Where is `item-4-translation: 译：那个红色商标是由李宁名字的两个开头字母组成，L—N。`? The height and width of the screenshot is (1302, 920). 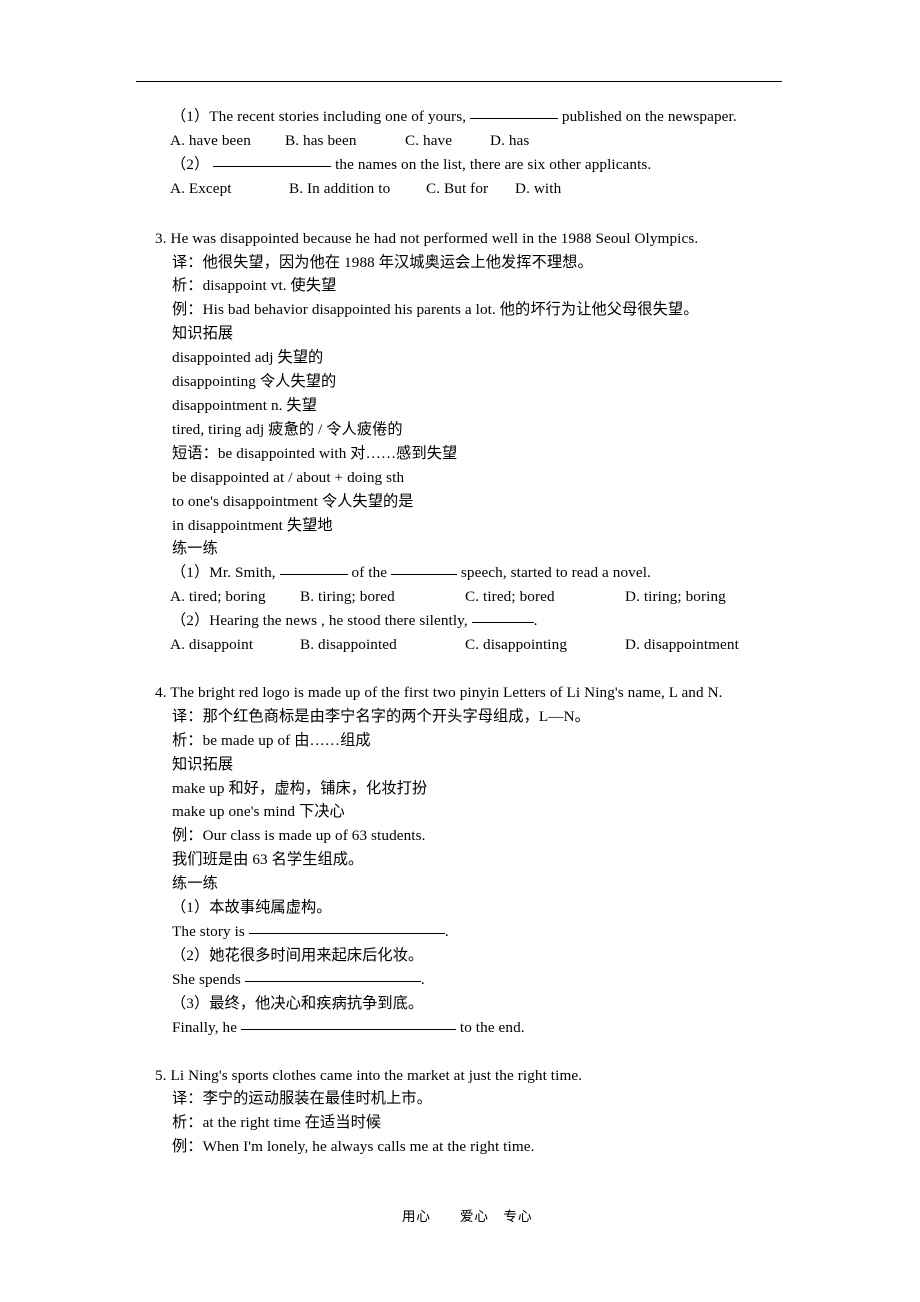
item-4-translation: 译：那个红色商标是由李宁名字的两个开头字母组成，L—N。 is located at coordinates (381, 716).